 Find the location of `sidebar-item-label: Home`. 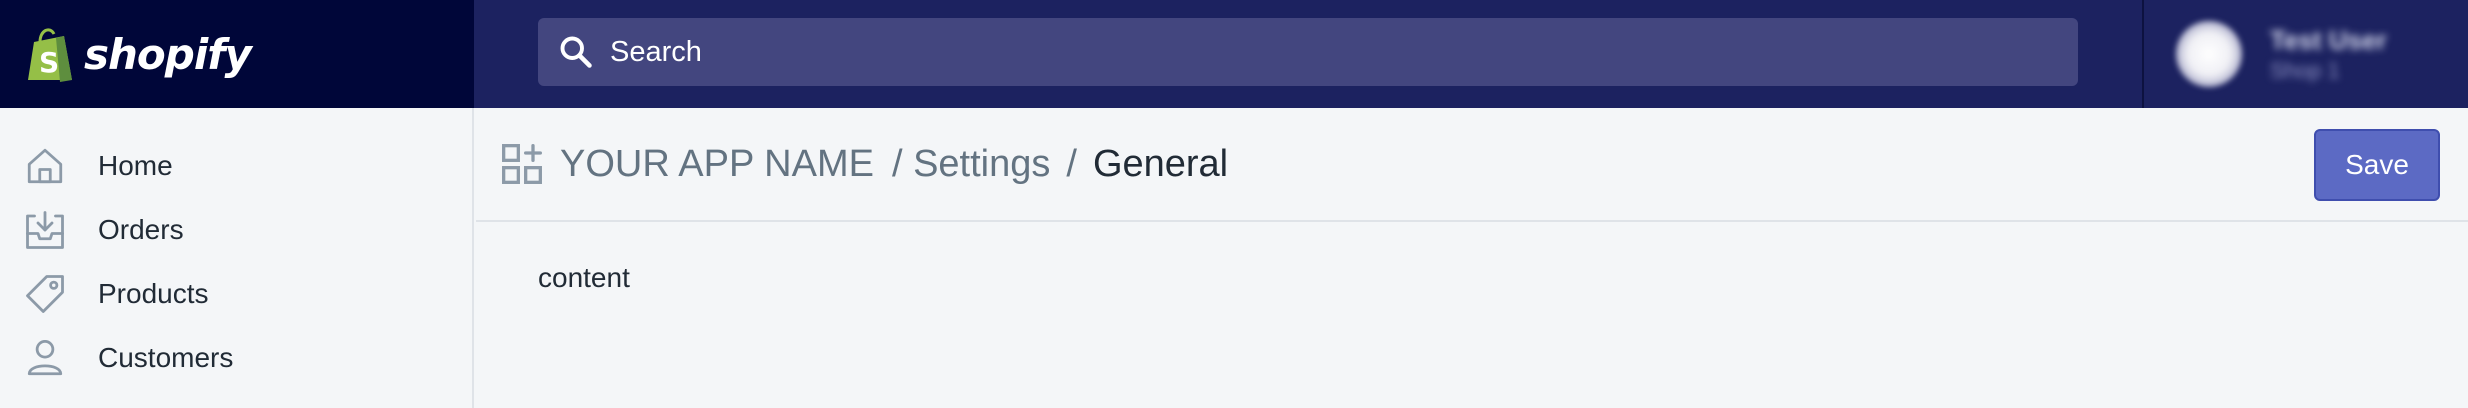

sidebar-item-label: Home is located at coordinates (135, 165).